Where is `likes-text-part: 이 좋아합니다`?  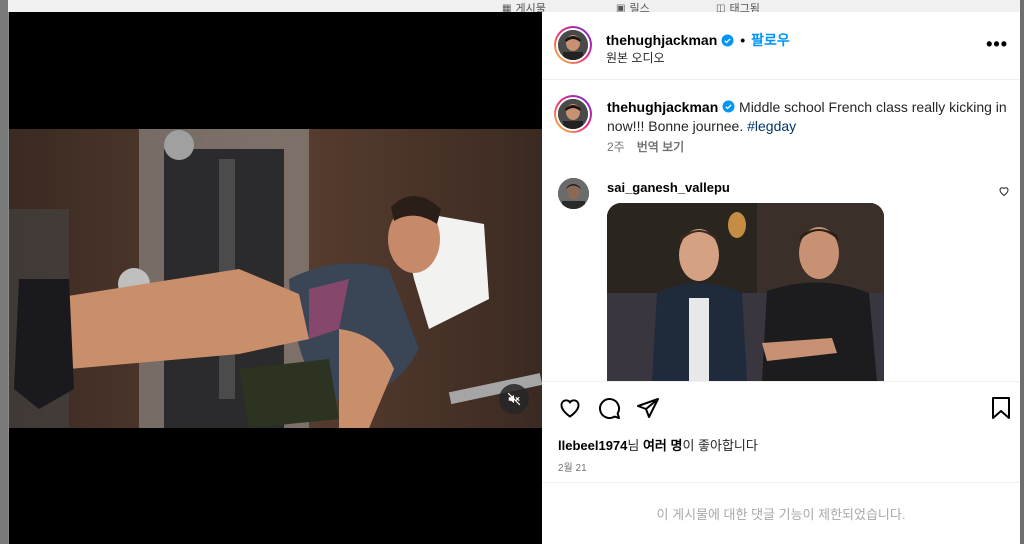 likes-text-part: 이 좋아합니다 is located at coordinates (720, 445).